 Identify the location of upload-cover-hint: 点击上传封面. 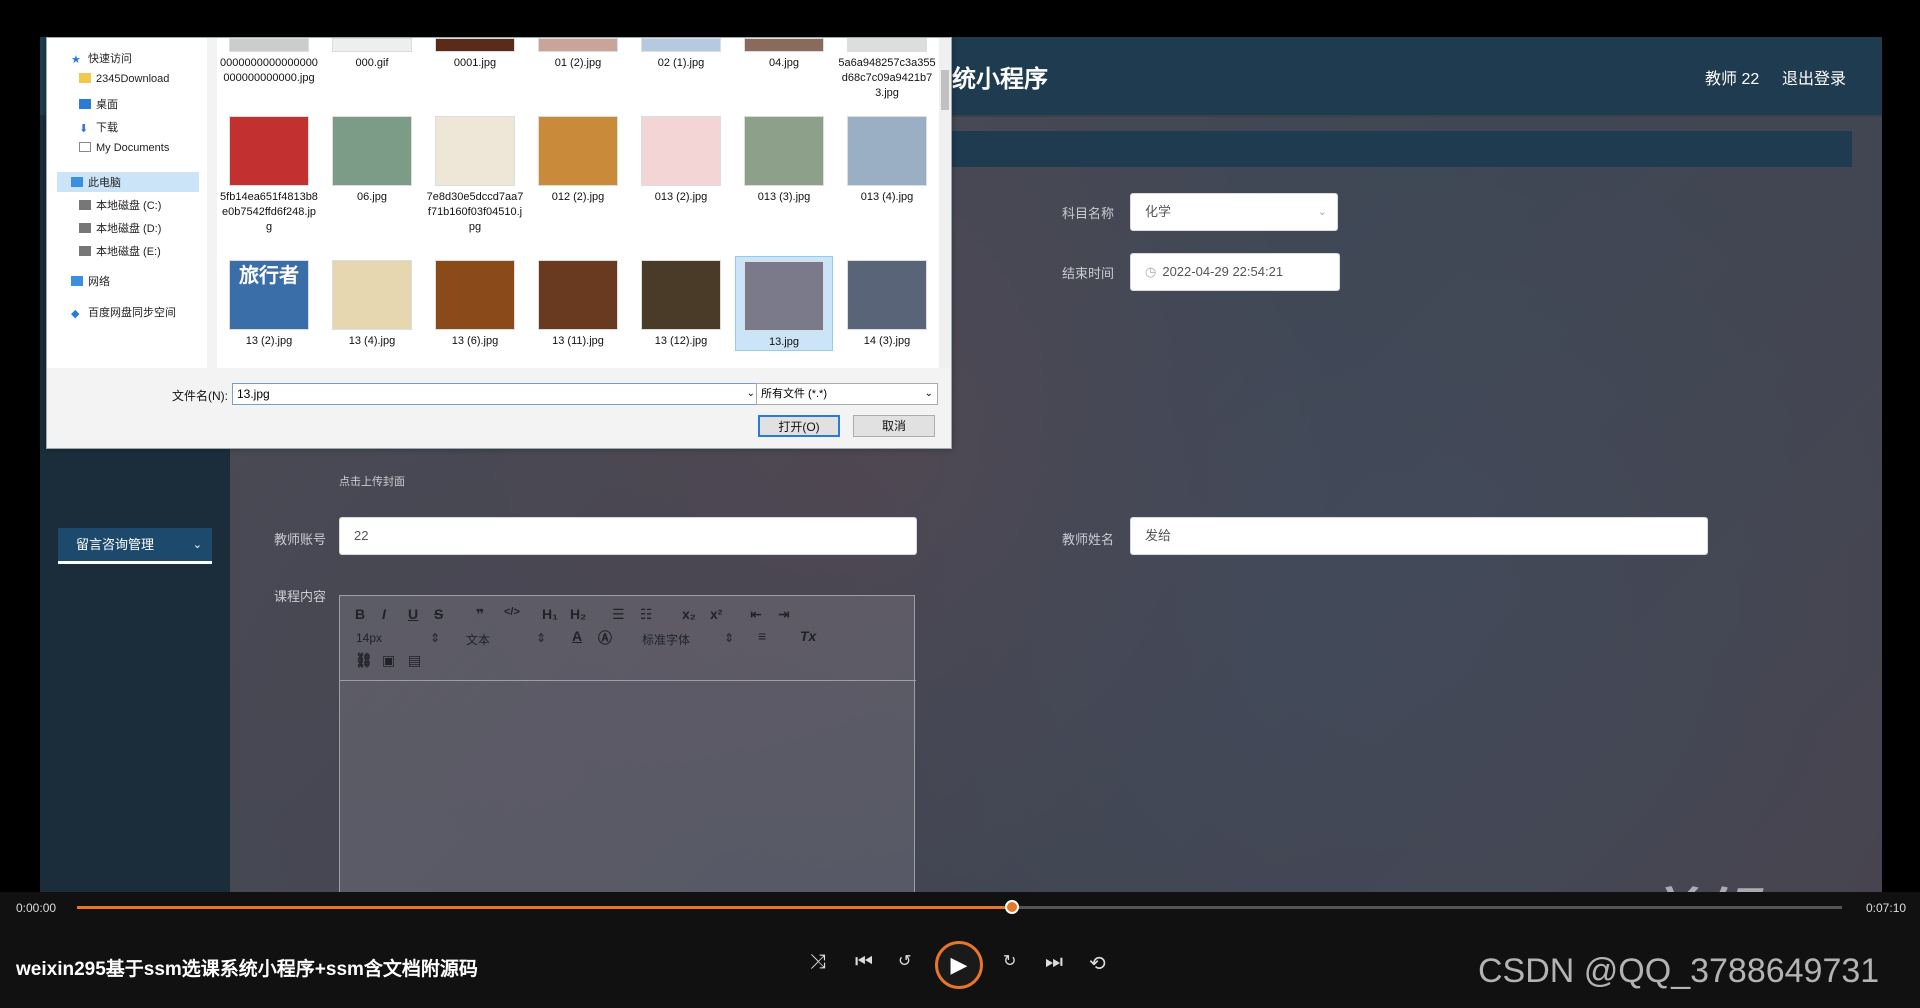
(372, 481).